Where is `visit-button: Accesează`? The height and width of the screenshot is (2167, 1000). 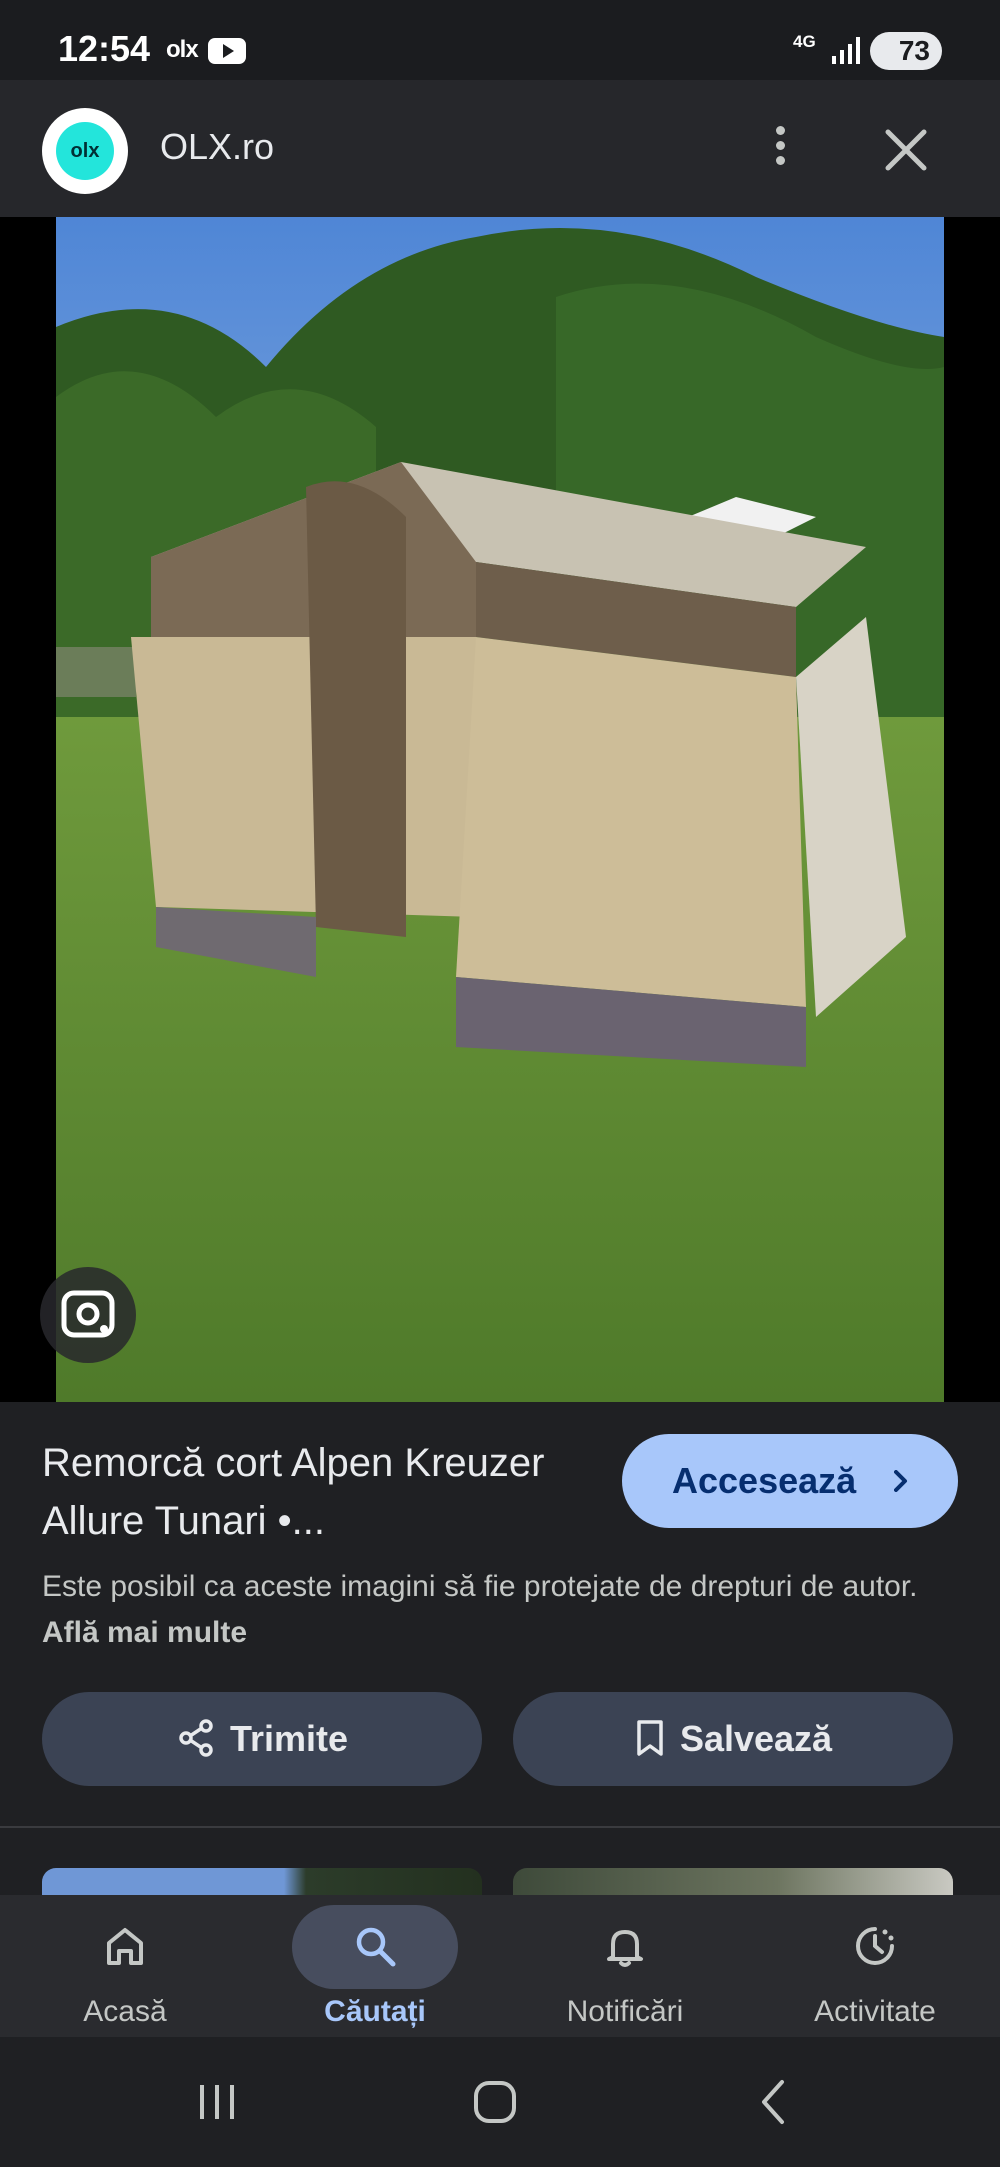
visit-button: Accesează is located at coordinates (790, 1481).